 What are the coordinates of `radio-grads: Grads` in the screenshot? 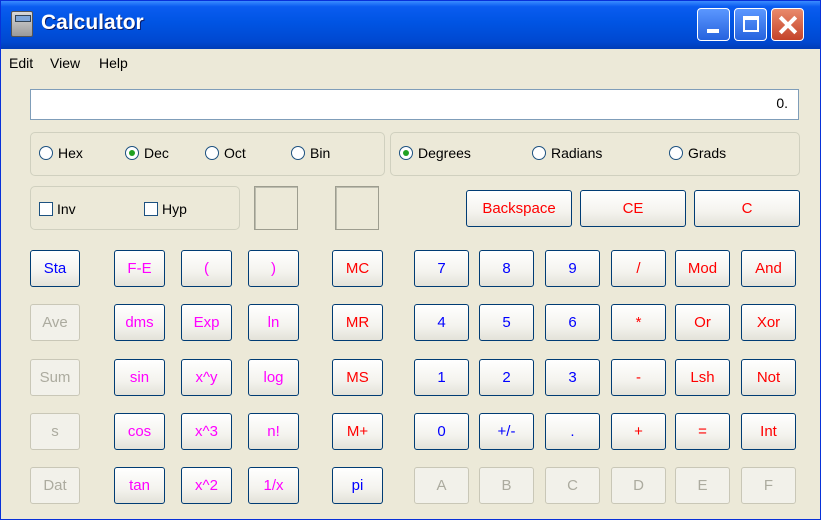 It's located at (697, 153).